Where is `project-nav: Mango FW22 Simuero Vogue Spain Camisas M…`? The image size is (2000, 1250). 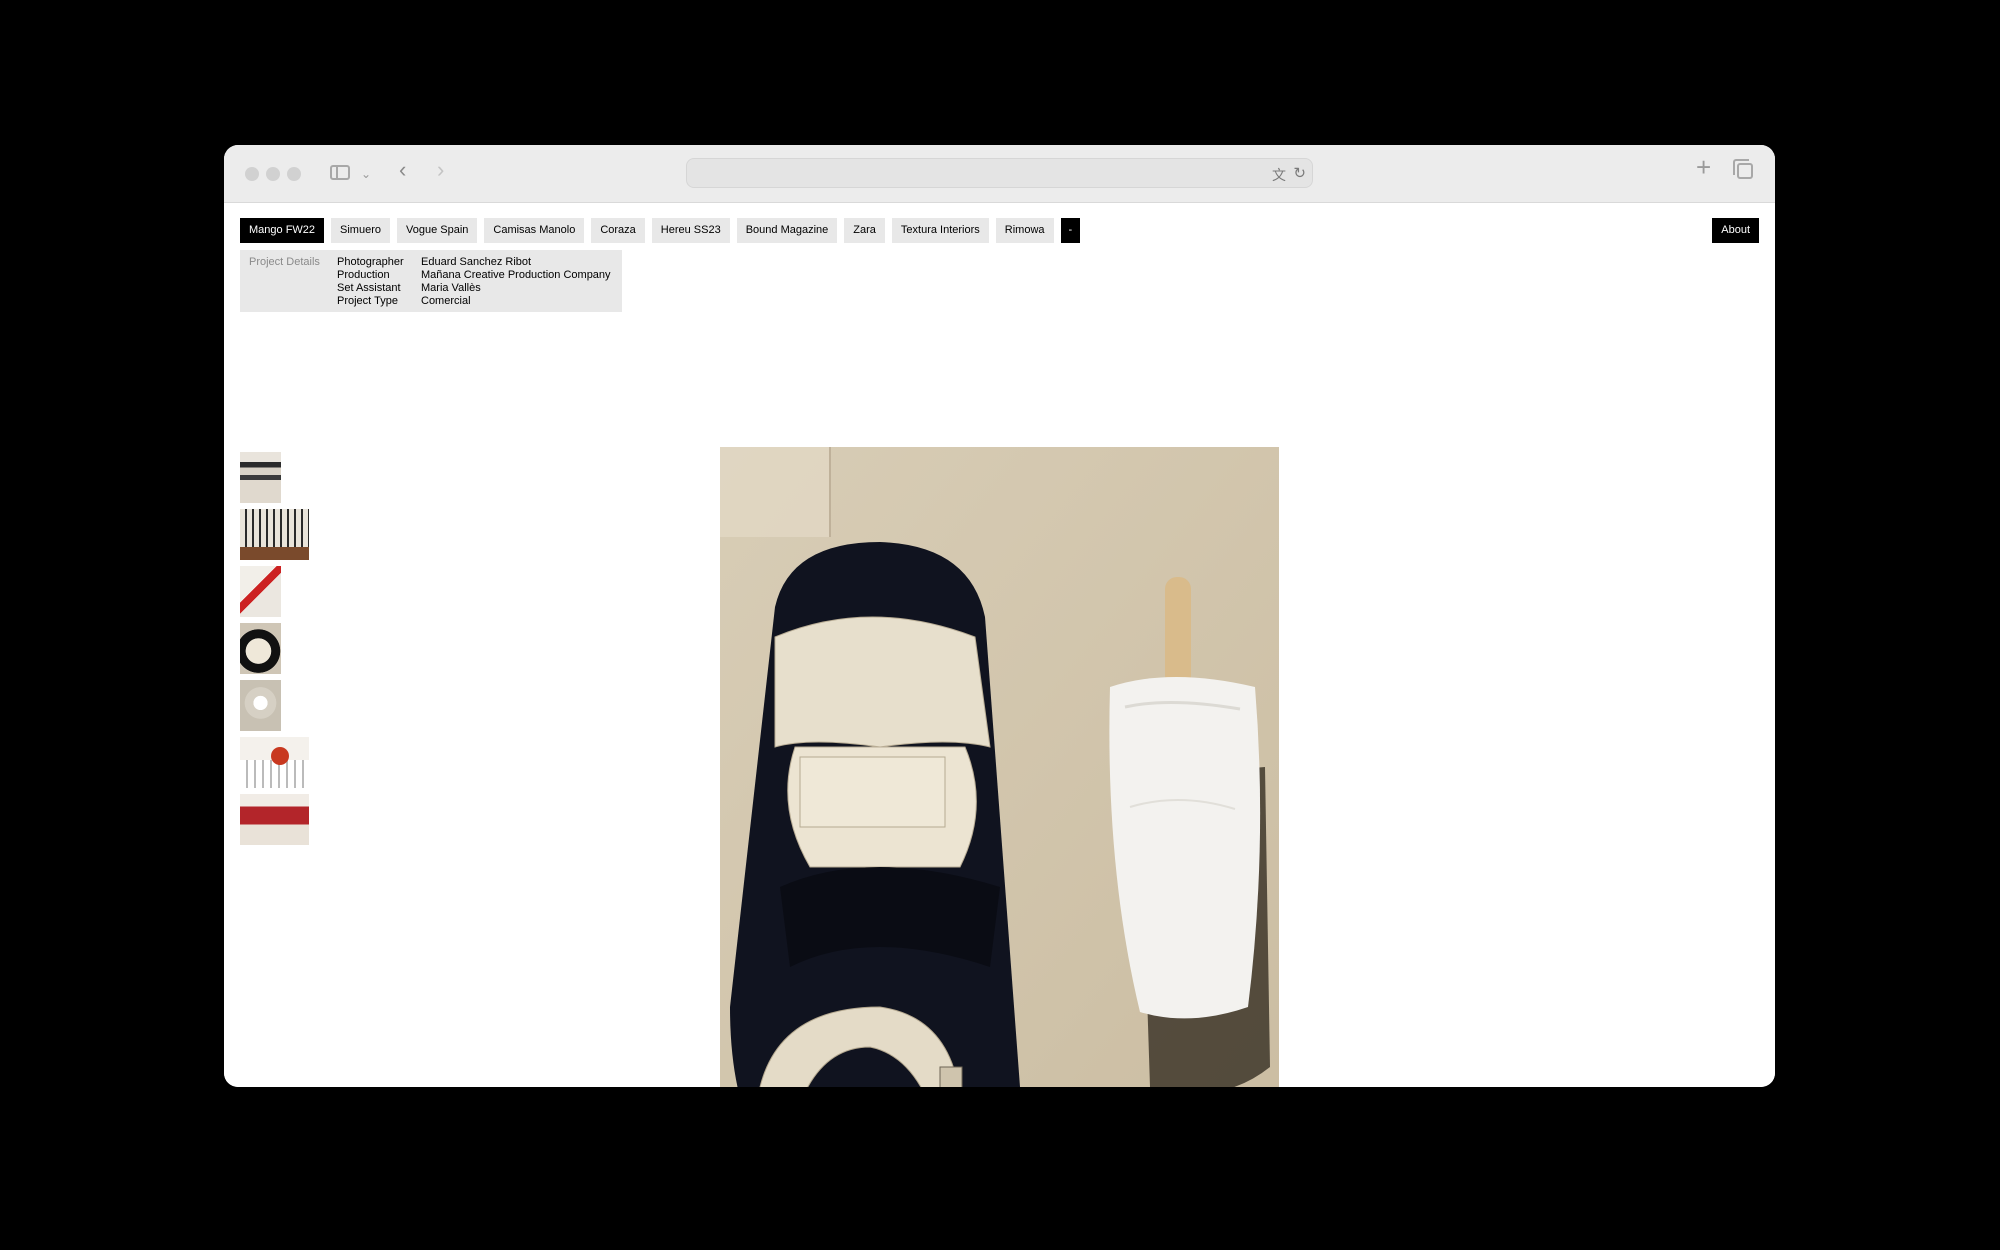
project-nav: Mango FW22 Simuero Vogue Spain Camisas M… is located at coordinates (660, 230).